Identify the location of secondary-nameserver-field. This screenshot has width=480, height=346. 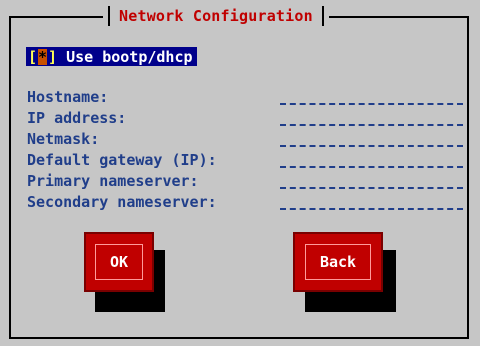
(371, 209).